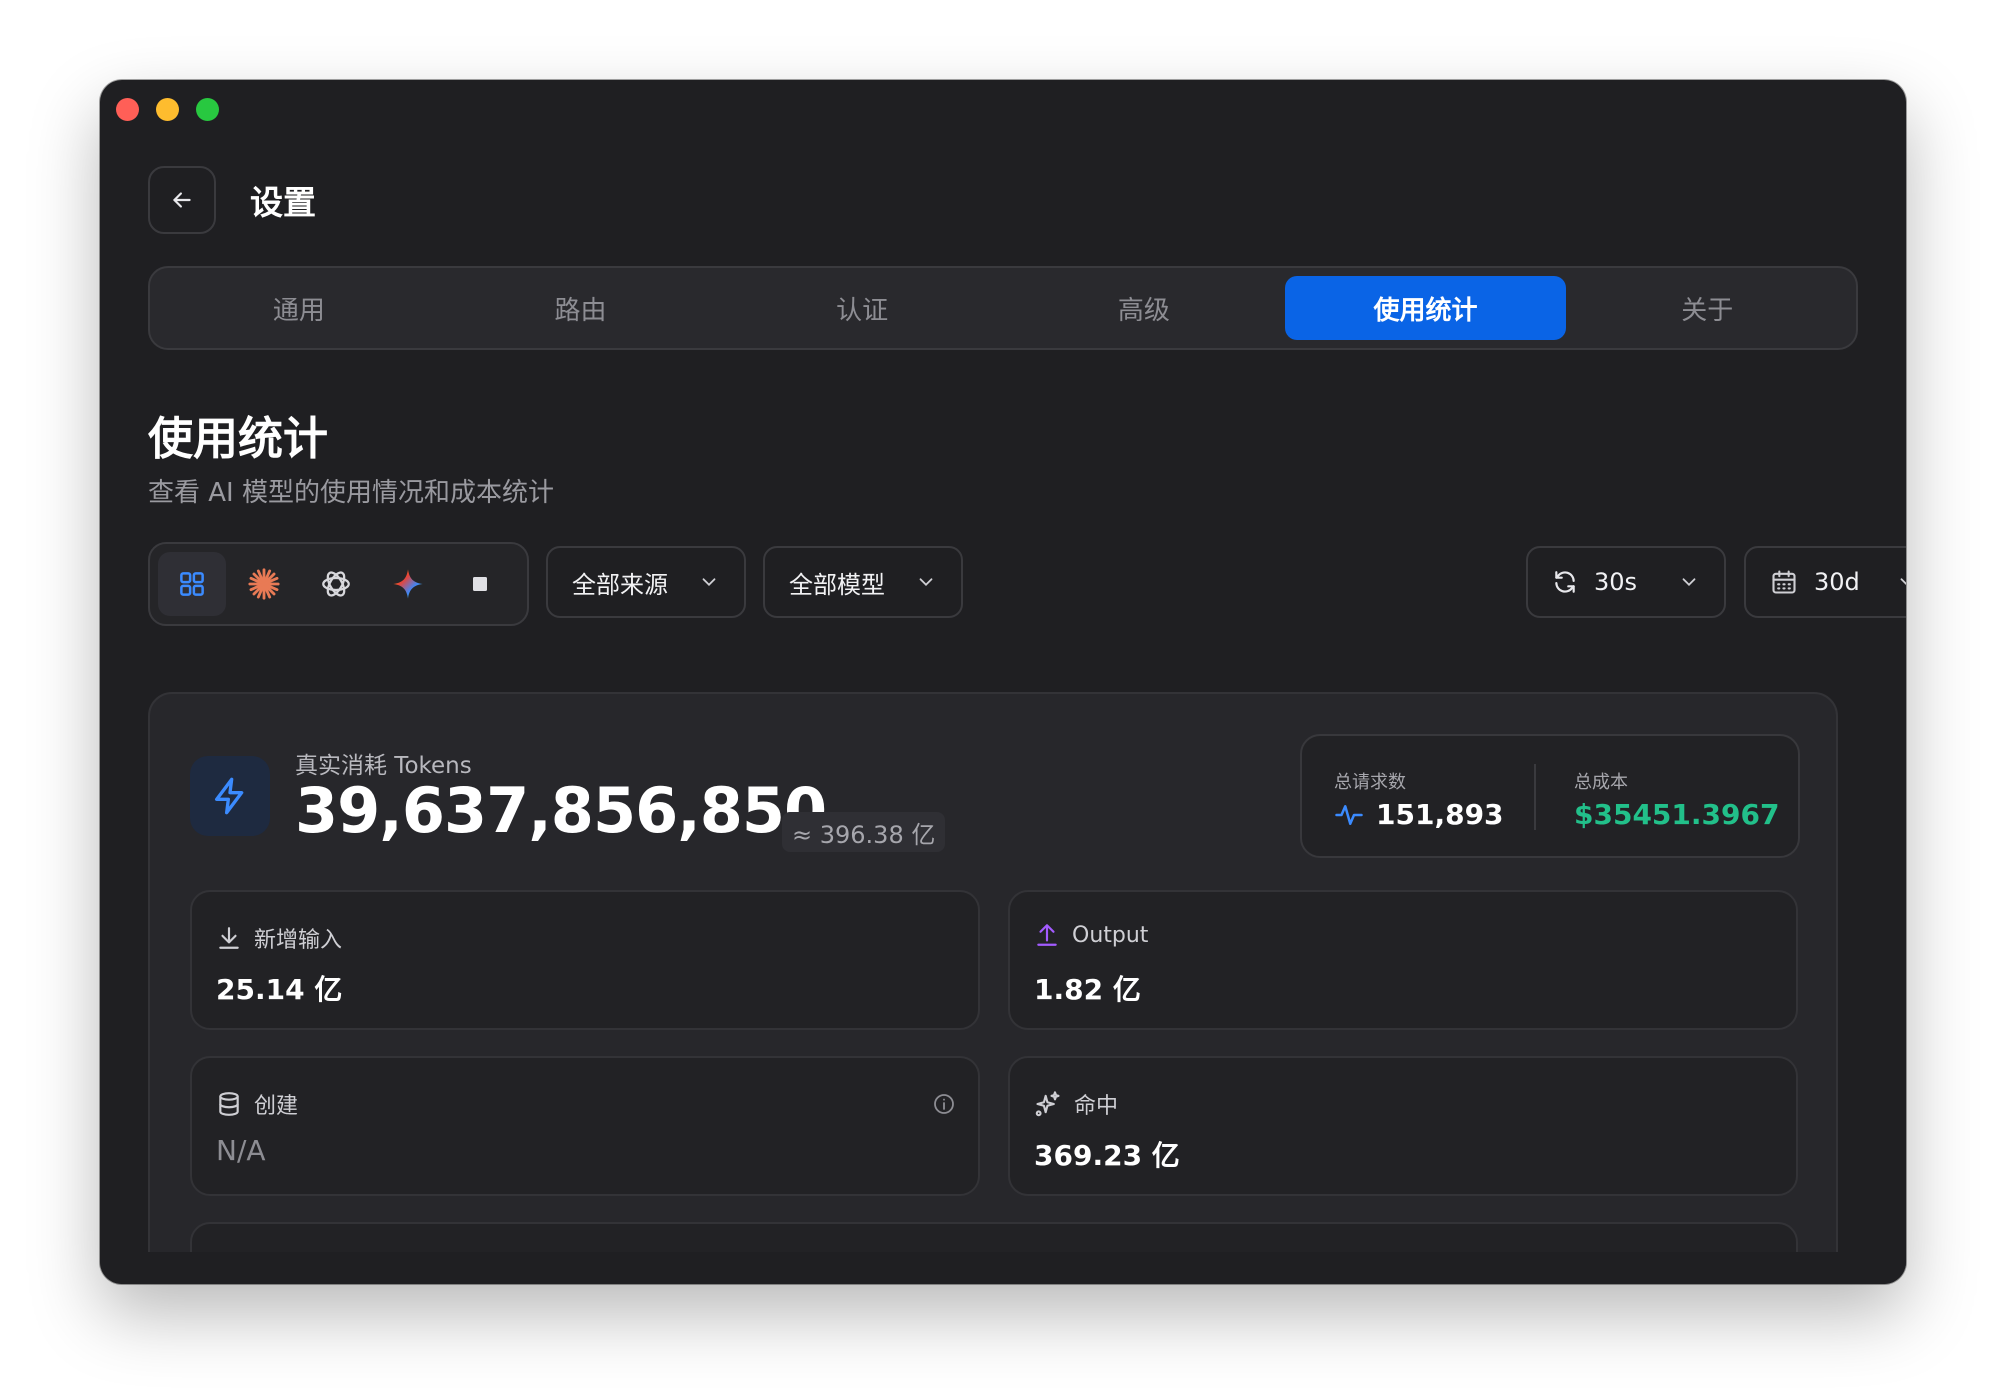 Image resolution: width=2000 pixels, height=1400 pixels. Describe the element at coordinates (585, 960) in the screenshot. I see `input-metric-card: 新增输入 25.14 亿` at that location.